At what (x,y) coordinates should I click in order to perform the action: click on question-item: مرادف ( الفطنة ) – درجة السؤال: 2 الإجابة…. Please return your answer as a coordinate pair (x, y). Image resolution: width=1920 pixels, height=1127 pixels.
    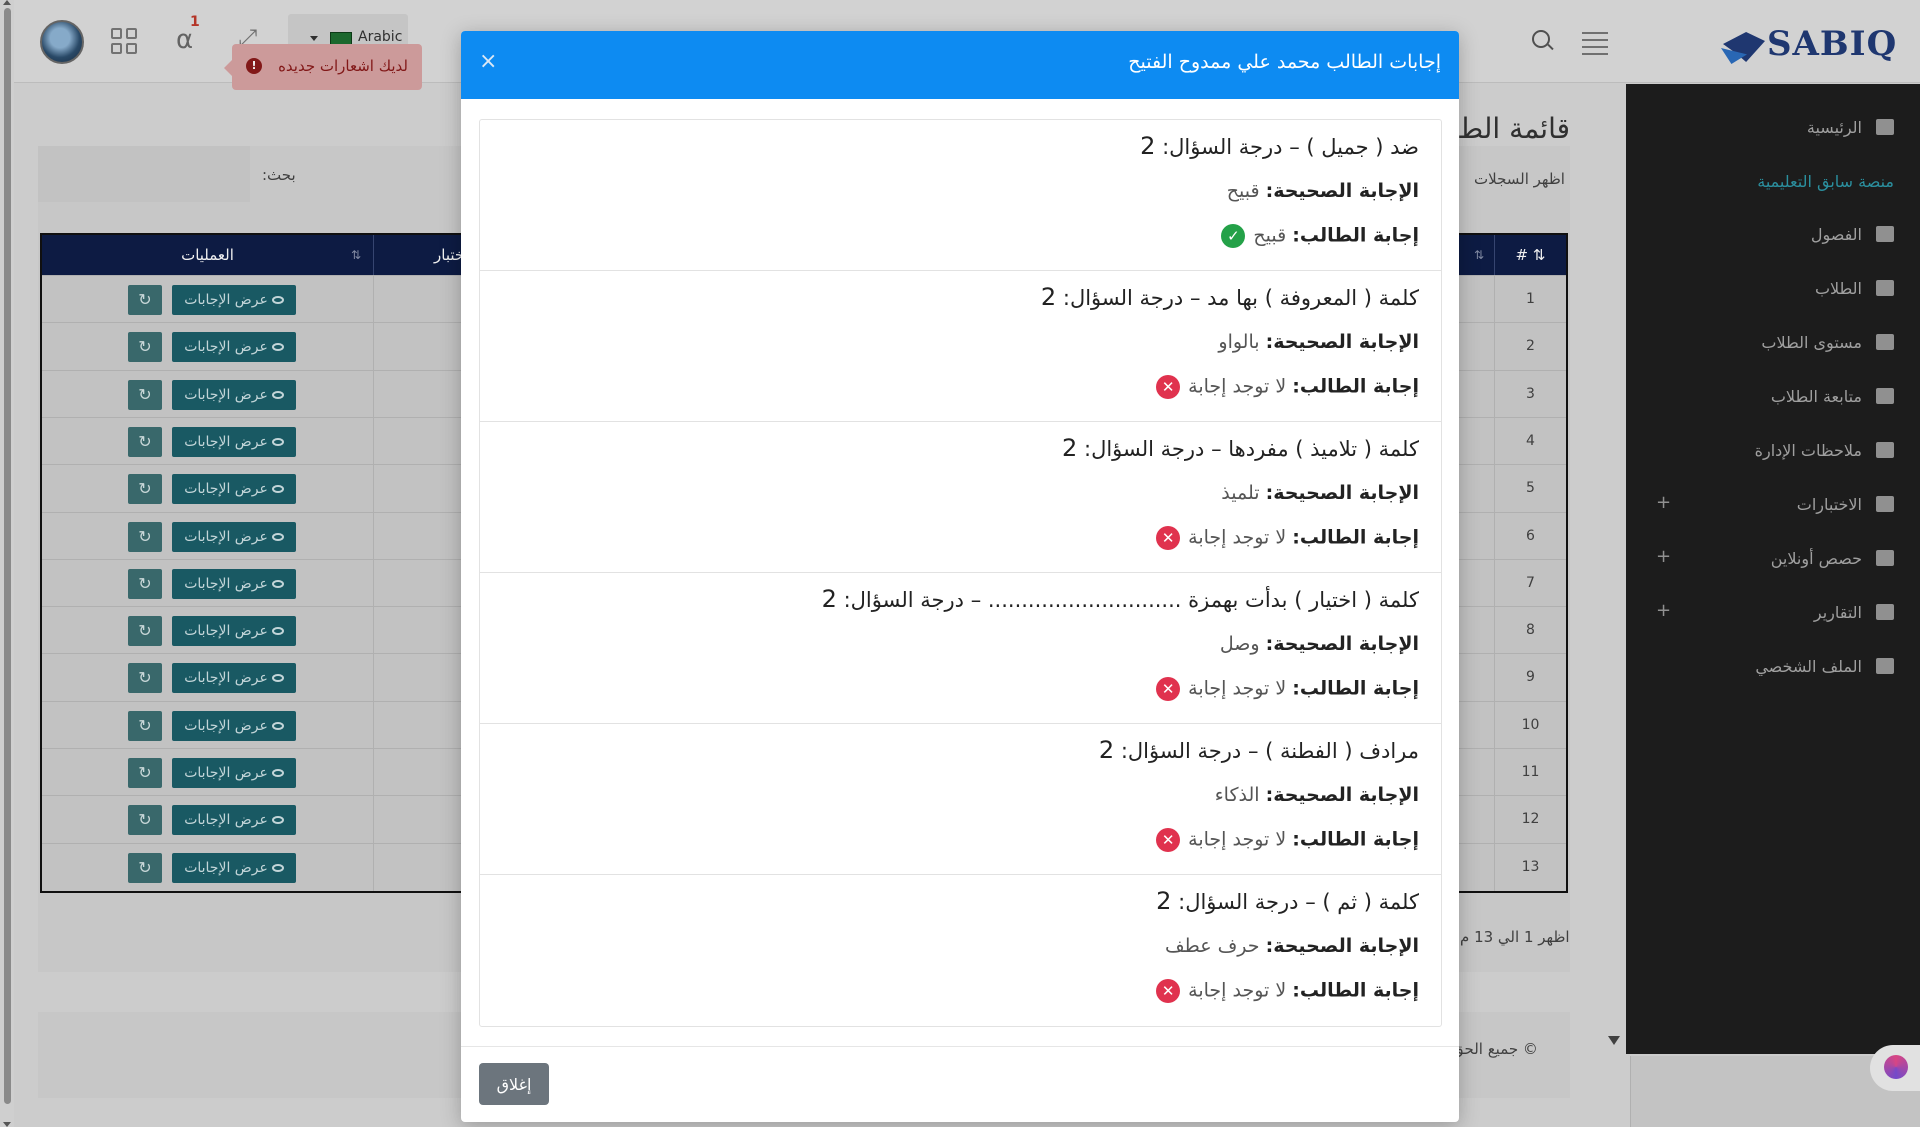
    Looking at the image, I should click on (960, 799).